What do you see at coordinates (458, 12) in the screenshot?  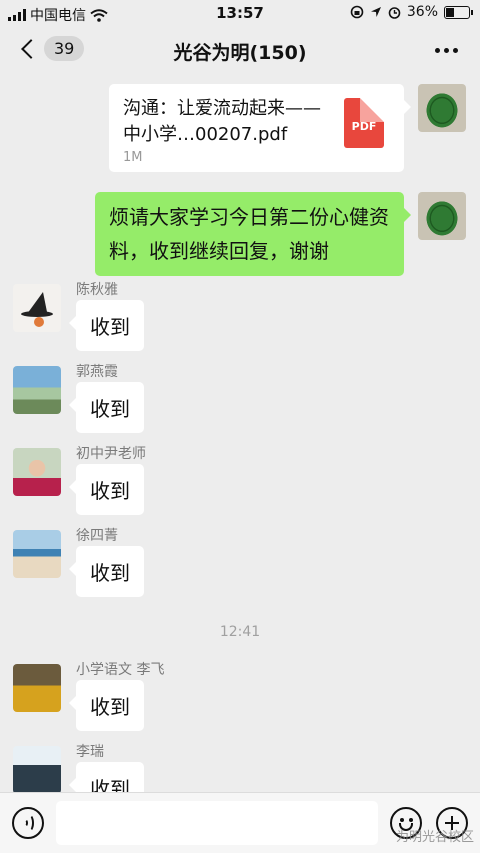 I see `battery-icon` at bounding box center [458, 12].